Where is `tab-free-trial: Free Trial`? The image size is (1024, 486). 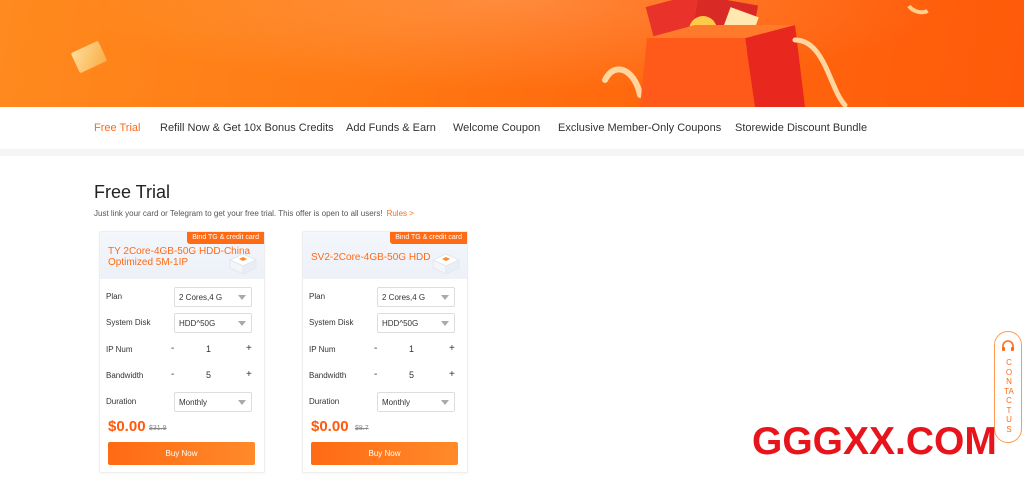
tab-free-trial: Free Trial is located at coordinates (117, 128).